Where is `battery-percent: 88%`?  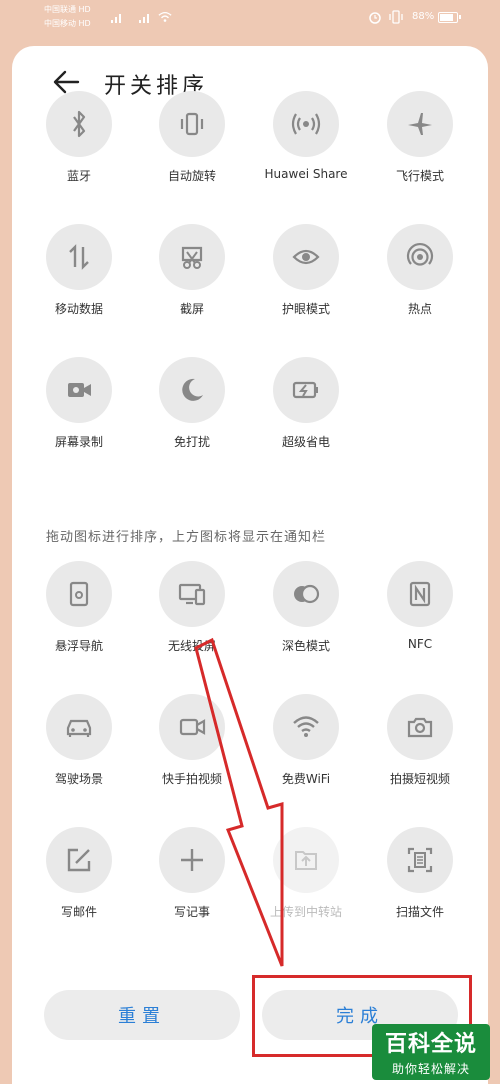
battery-percent: 88% is located at coordinates (423, 16).